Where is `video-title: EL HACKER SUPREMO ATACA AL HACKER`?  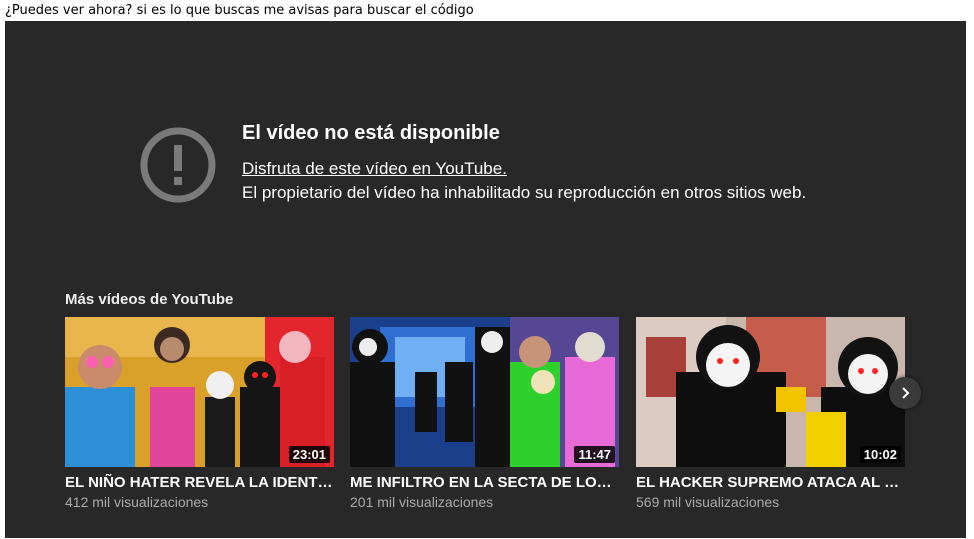 video-title: EL HACKER SUPREMO ATACA AL HACKER is located at coordinates (770, 482).